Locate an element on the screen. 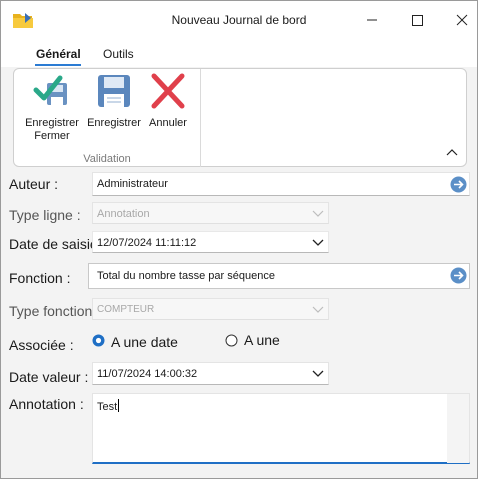 Image resolution: width=478 pixels, height=479 pixels. annotation-value: Test is located at coordinates (107, 407).